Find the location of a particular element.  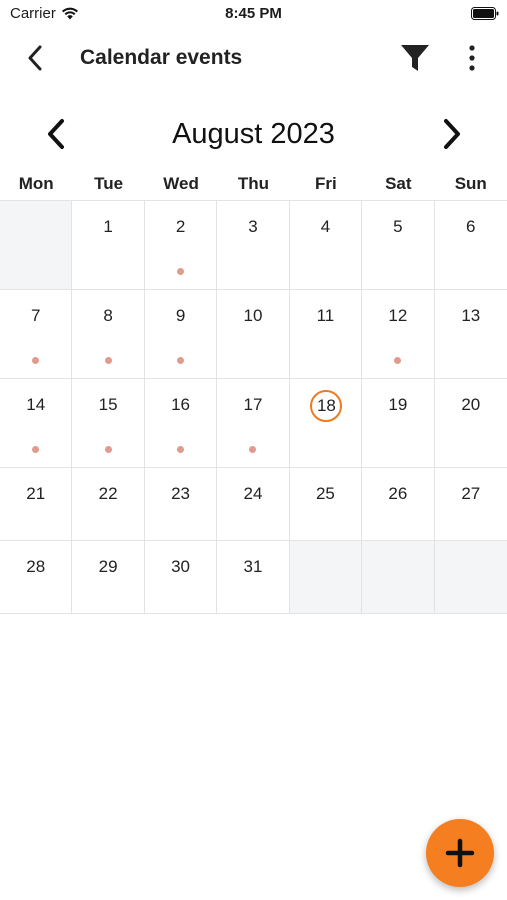

calendar-day-cell: 27 is located at coordinates (470, 504).